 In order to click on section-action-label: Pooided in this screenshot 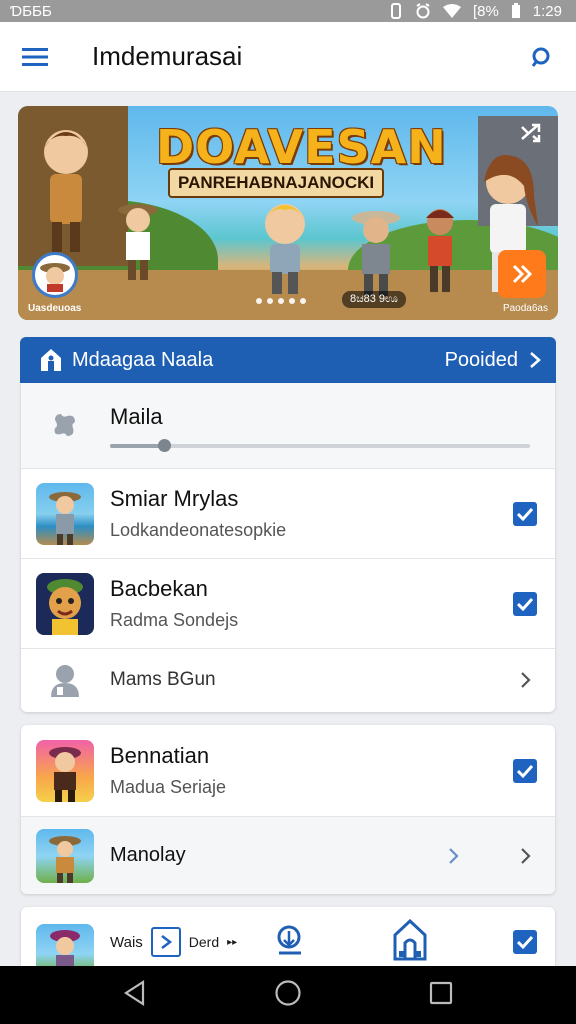, I will do `click(481, 360)`.